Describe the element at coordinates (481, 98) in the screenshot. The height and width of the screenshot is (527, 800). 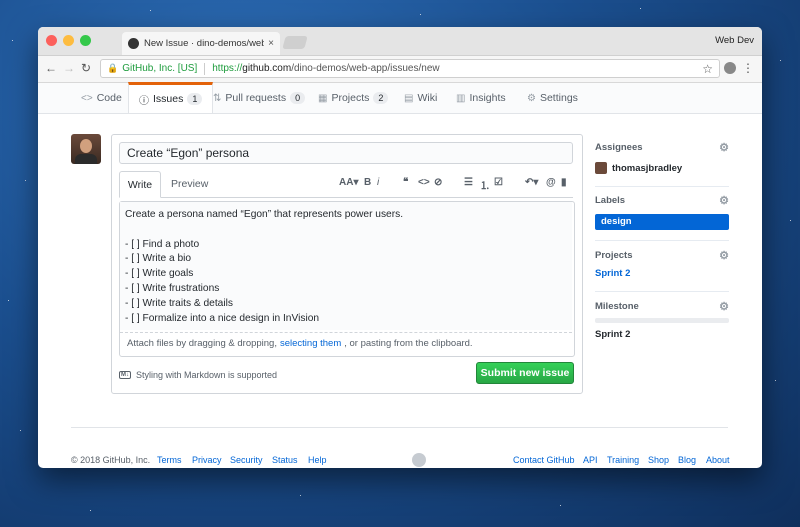
I see `tab-insights: ▥ Insights` at that location.